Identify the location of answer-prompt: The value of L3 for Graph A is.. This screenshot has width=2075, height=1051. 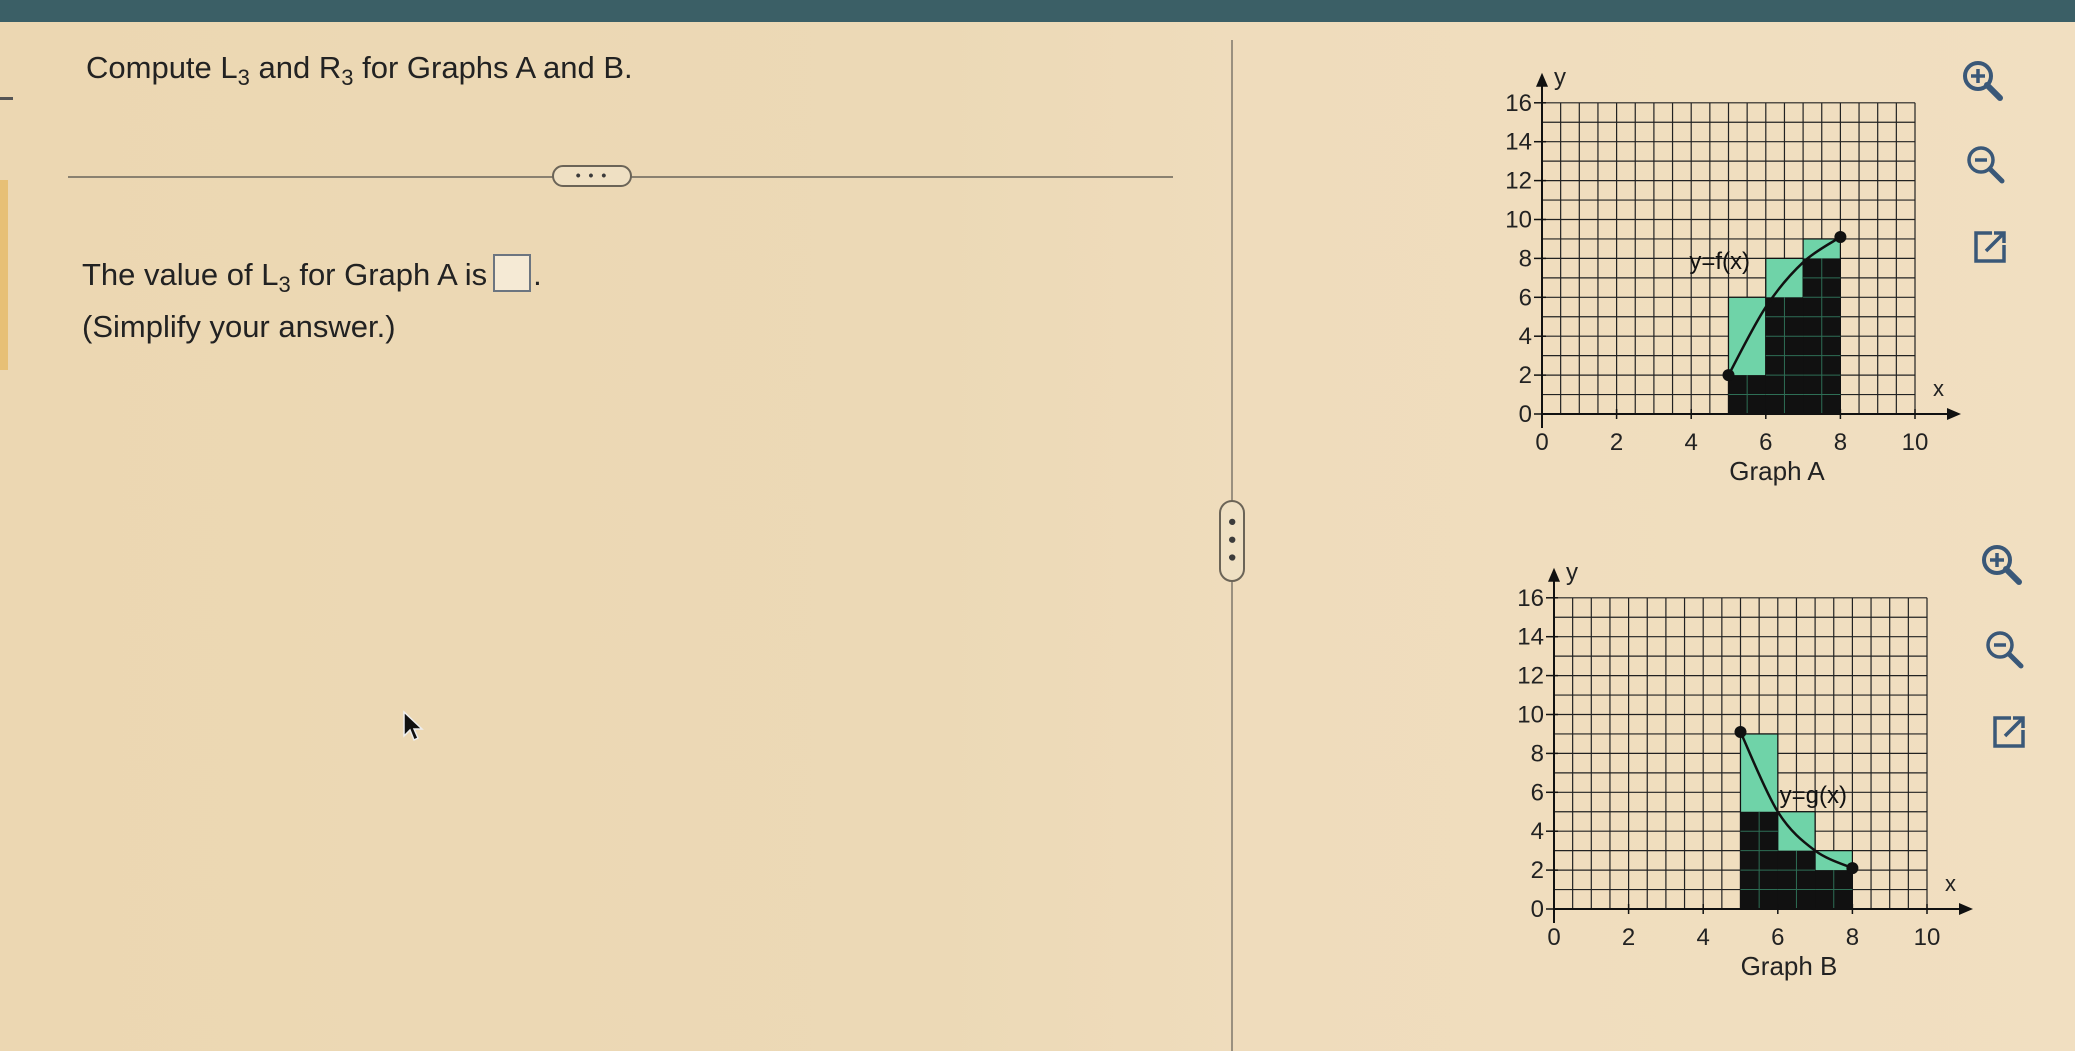
(312, 275).